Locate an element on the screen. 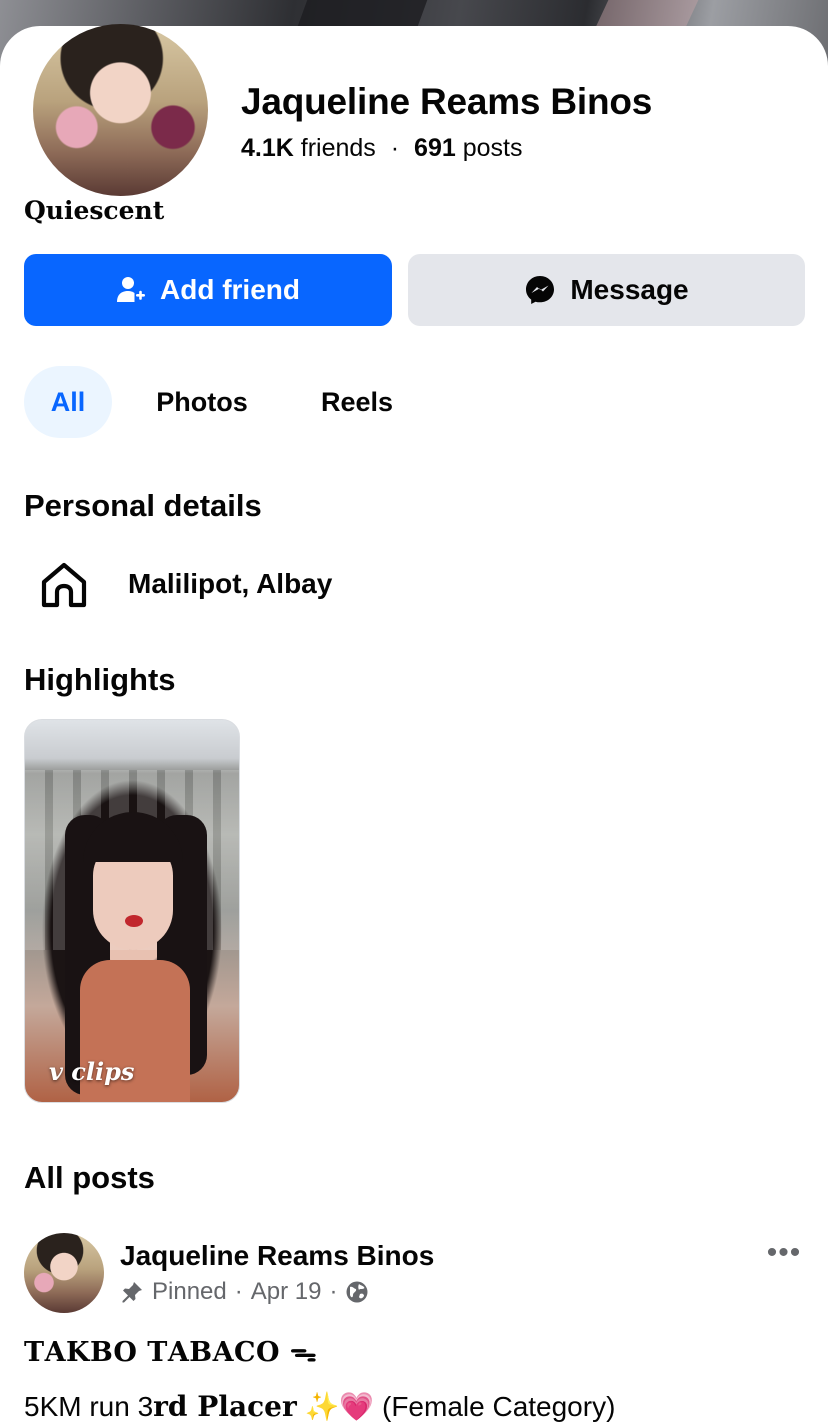 This screenshot has width=828, height=1426. post-line2-prefix: 5KM run 3 is located at coordinates (89, 1406).